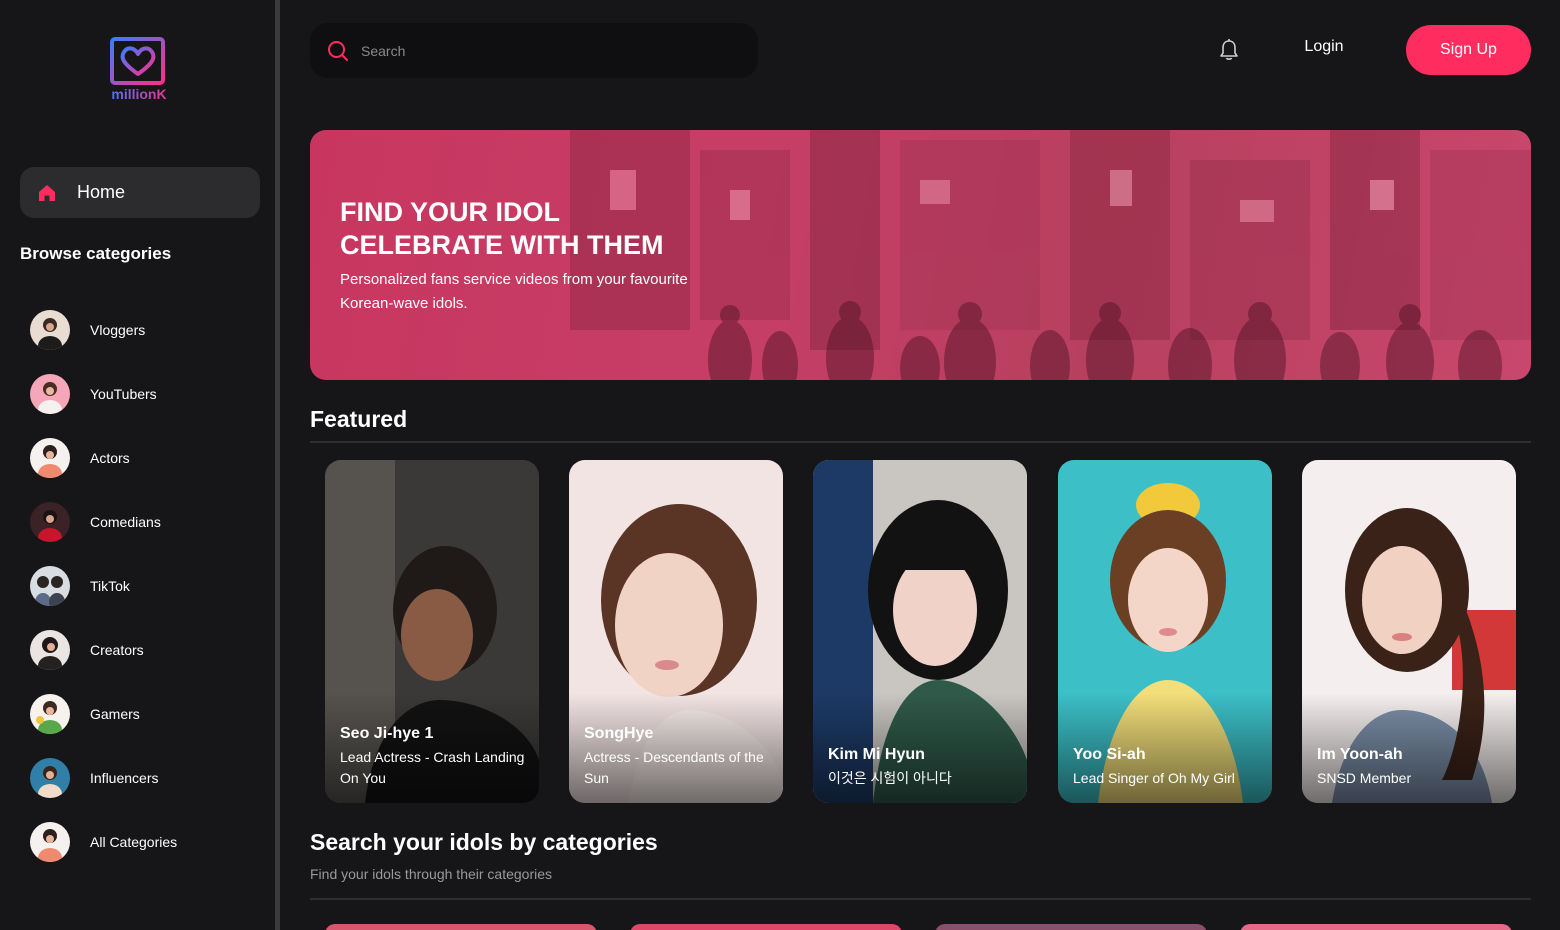 This screenshot has width=1560, height=930. What do you see at coordinates (47, 192) in the screenshot?
I see `home-icon` at bounding box center [47, 192].